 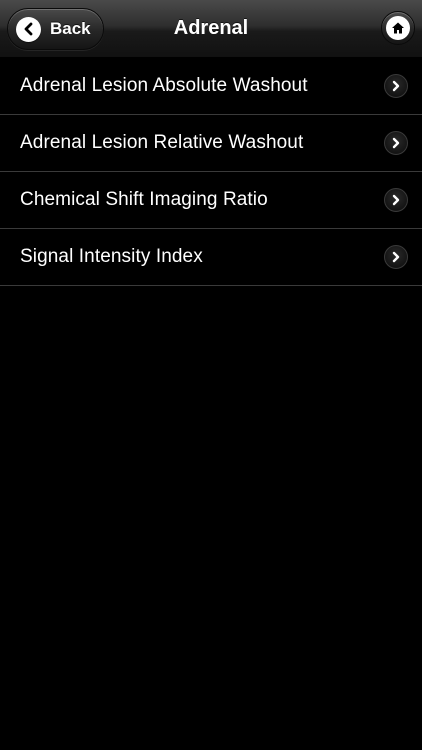 What do you see at coordinates (162, 142) in the screenshot?
I see `list-item-label: Adrenal Lesion Relative Washout` at bounding box center [162, 142].